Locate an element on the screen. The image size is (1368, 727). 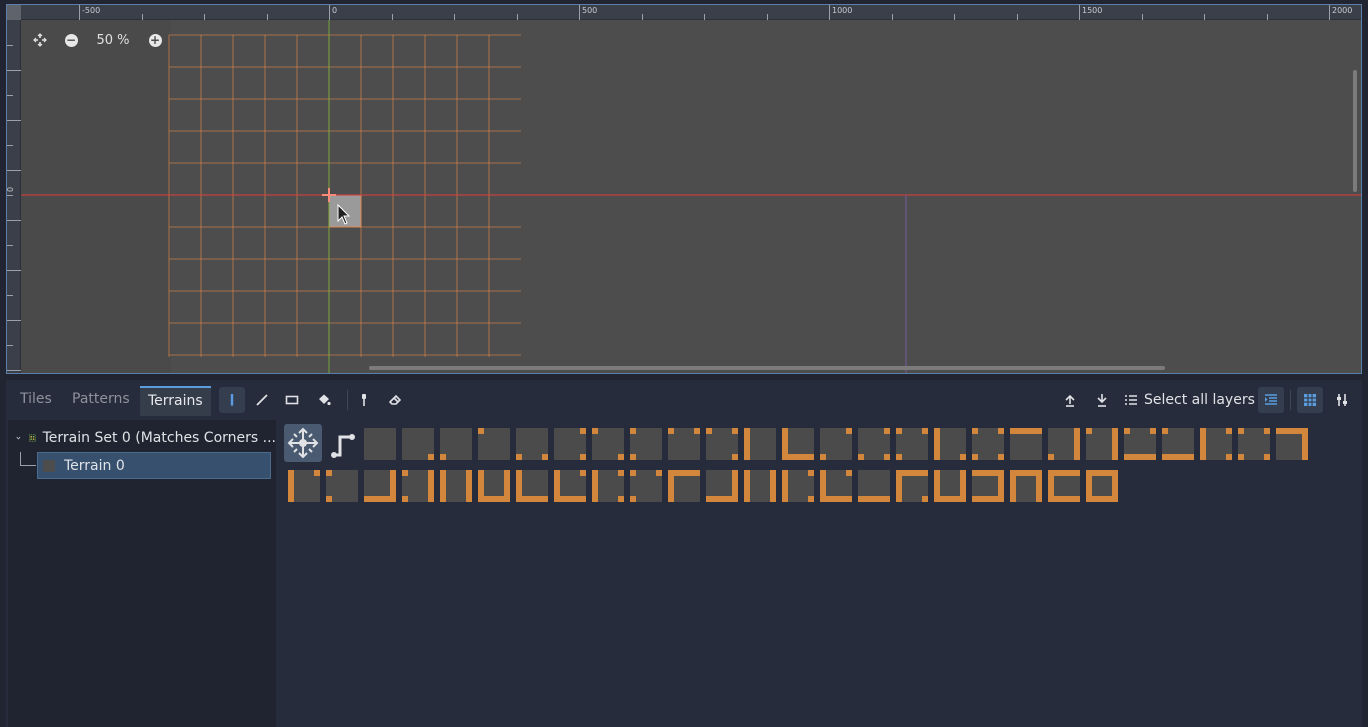
line-icon is located at coordinates (262, 400).